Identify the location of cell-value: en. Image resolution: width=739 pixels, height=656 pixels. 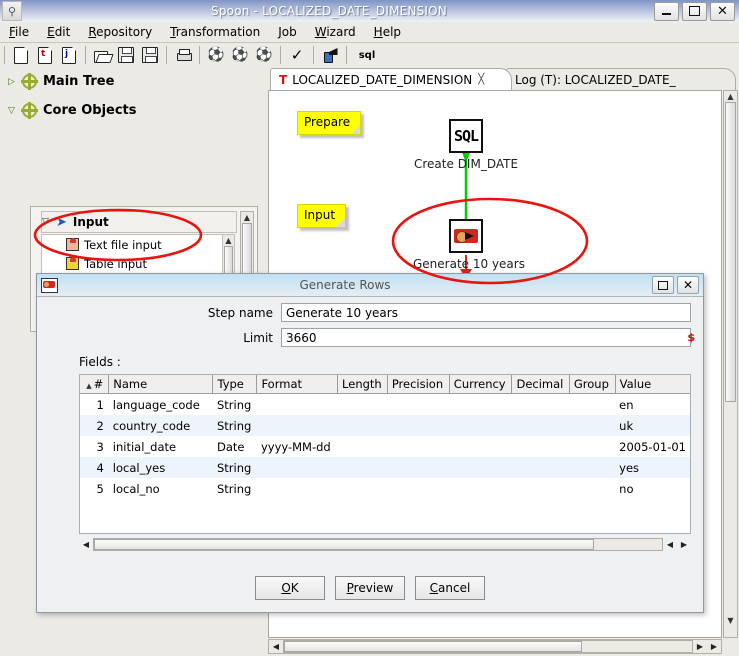
(652, 405).